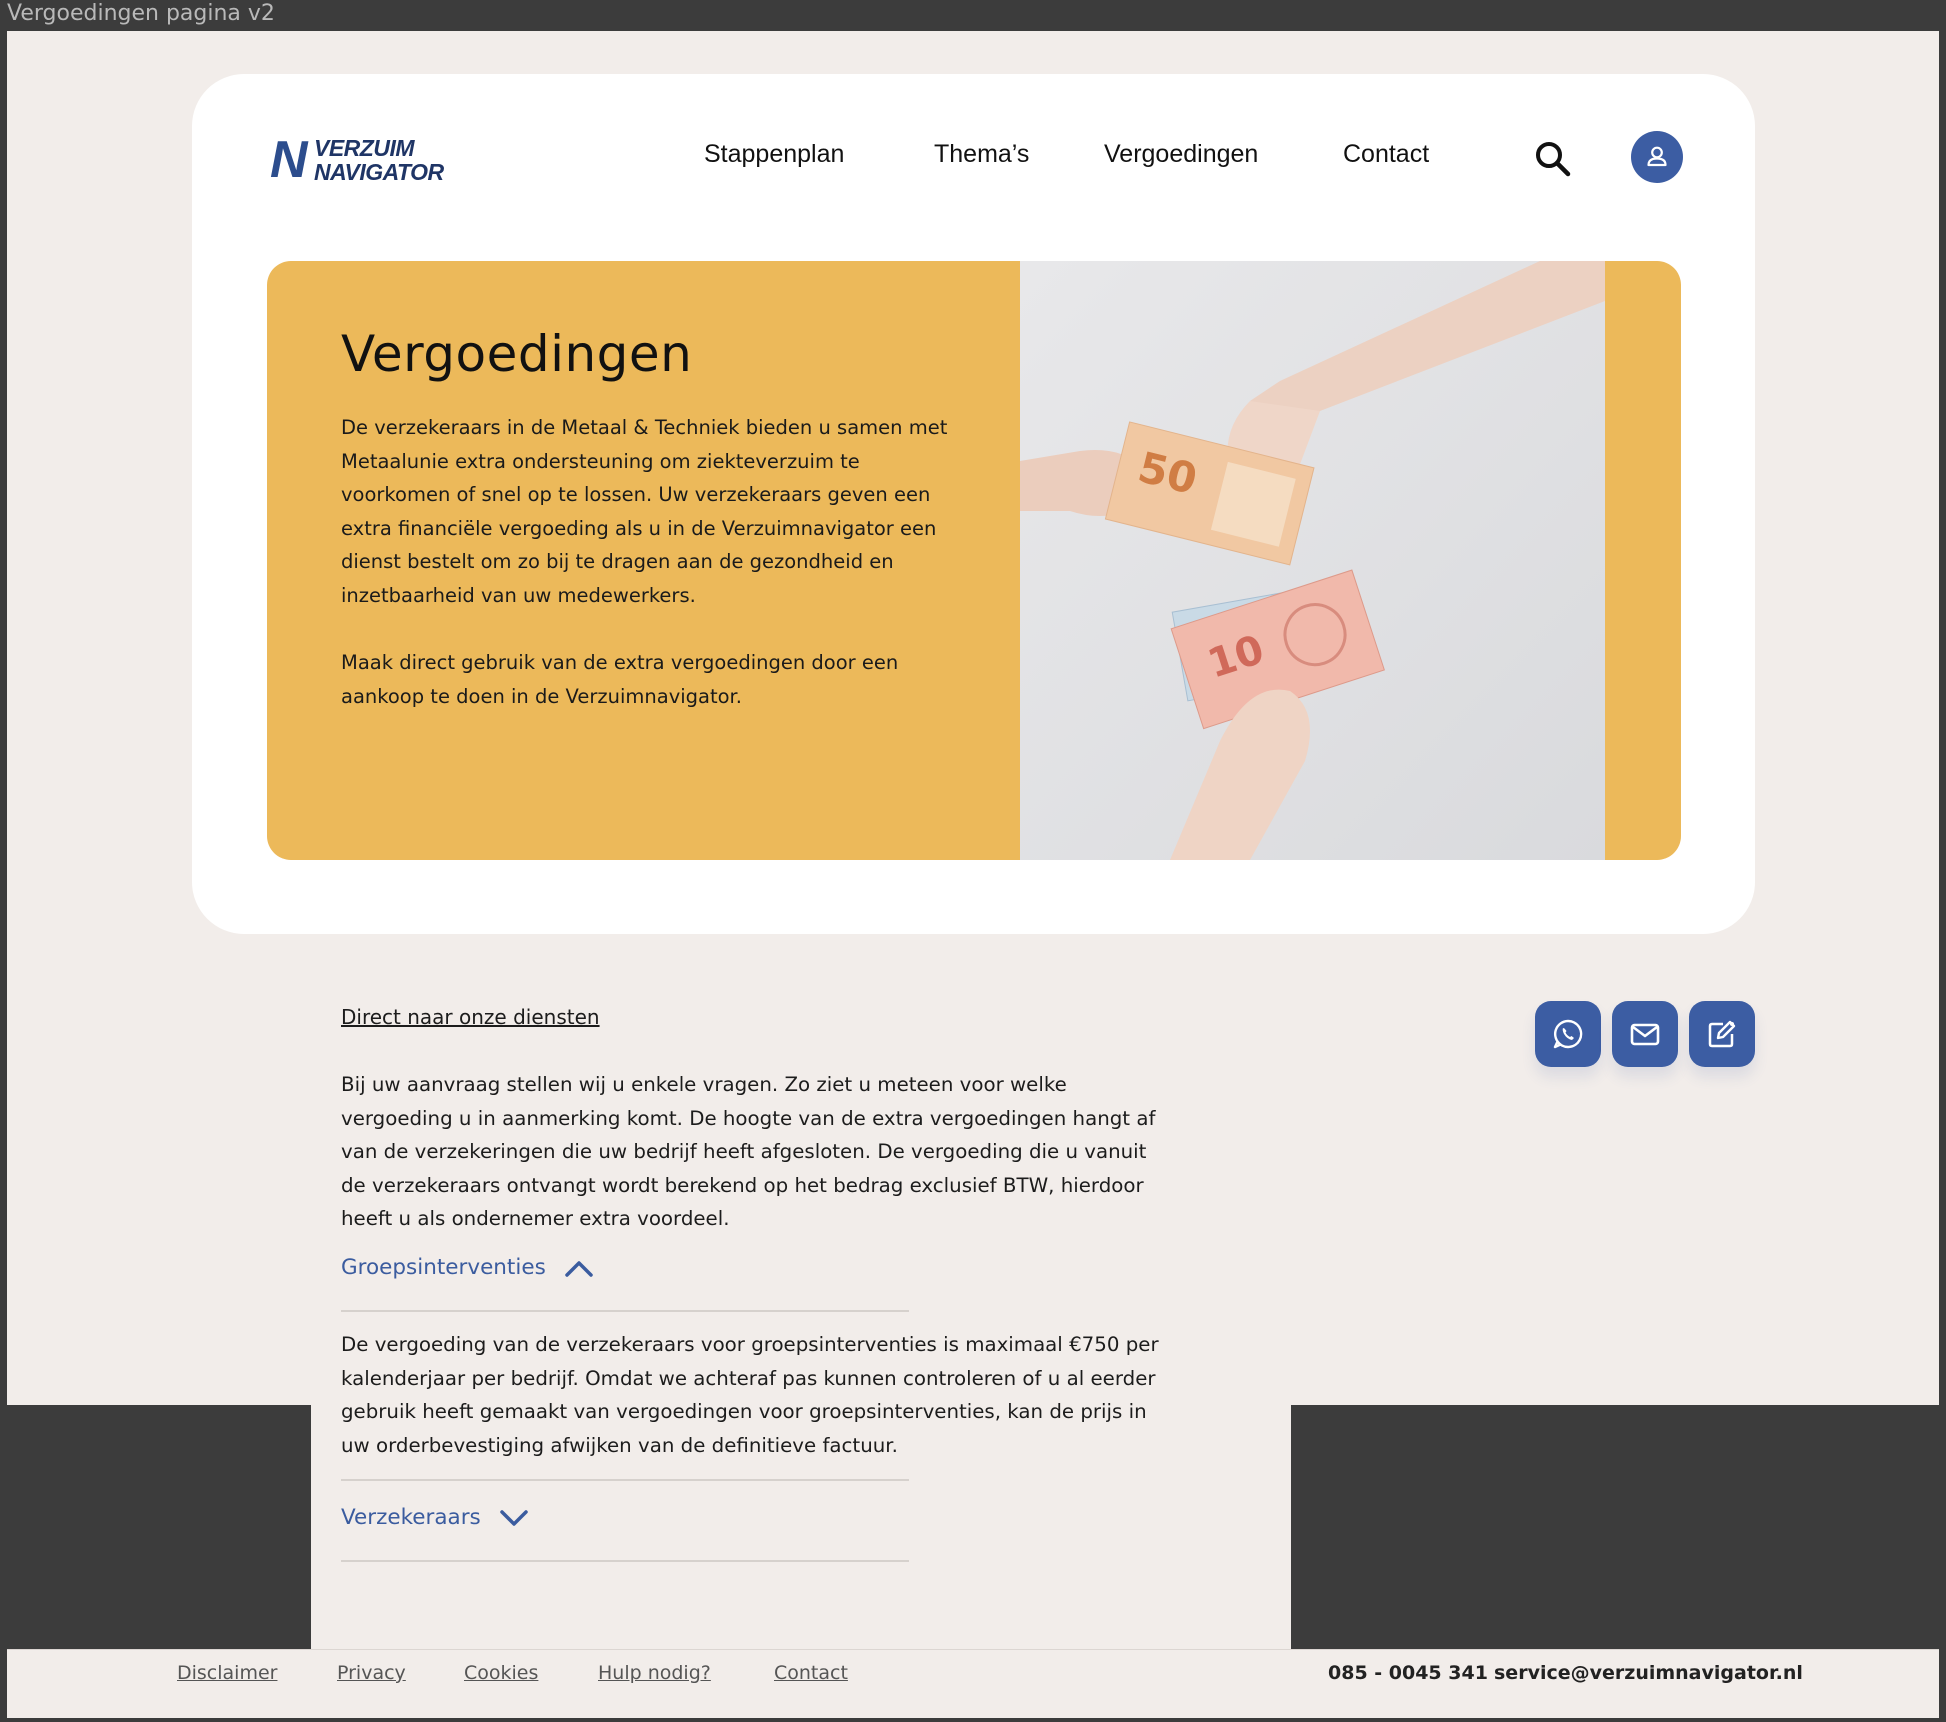 This screenshot has height=1722, width=1946. Describe the element at coordinates (379, 172) in the screenshot. I see `logo-line-2: NAVIGATOR` at that location.